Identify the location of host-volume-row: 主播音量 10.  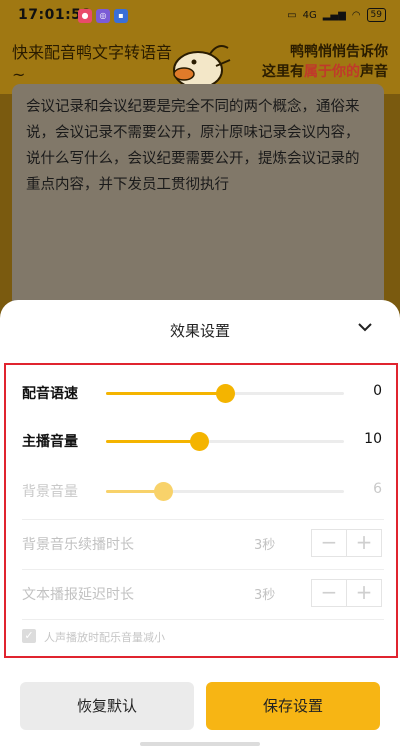
(202, 441).